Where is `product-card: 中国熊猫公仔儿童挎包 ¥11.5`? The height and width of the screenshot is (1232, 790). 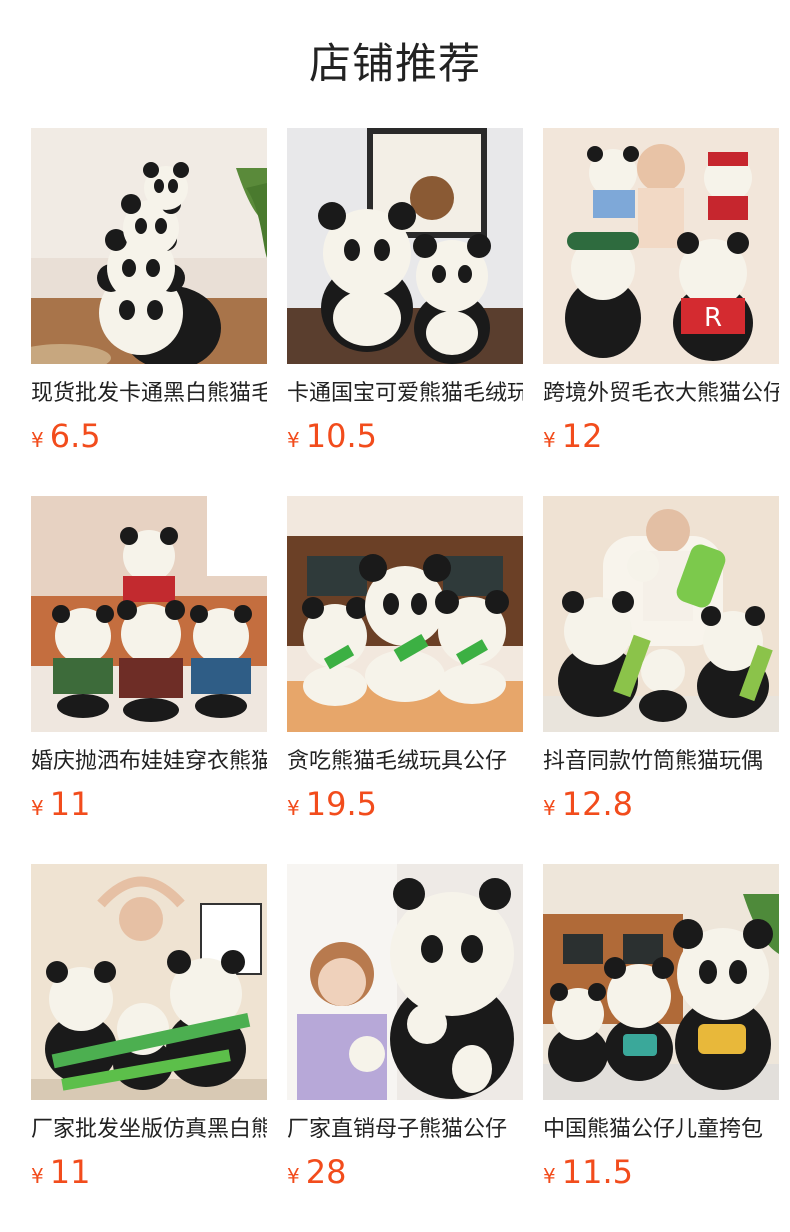 product-card: 中国熊猫公仔儿童挎包 ¥11.5 is located at coordinates (661, 1048).